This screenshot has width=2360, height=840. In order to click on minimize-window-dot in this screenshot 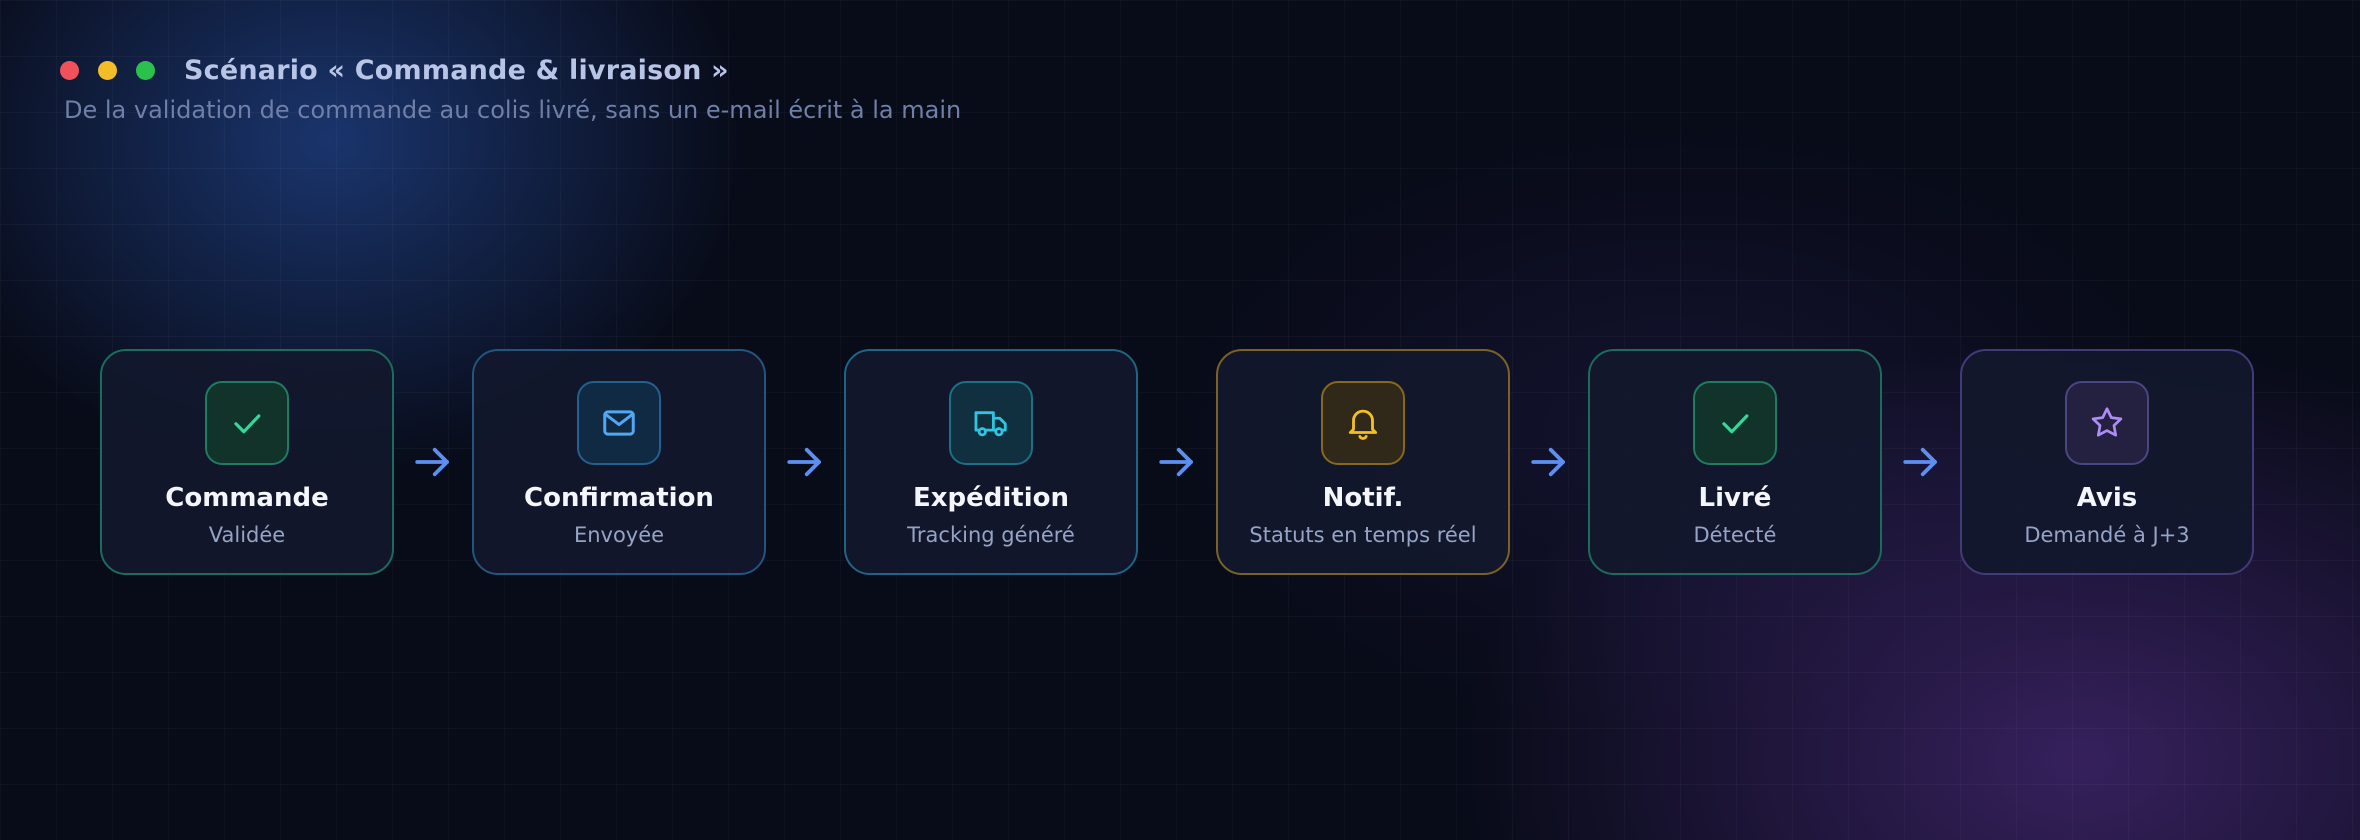, I will do `click(107, 70)`.